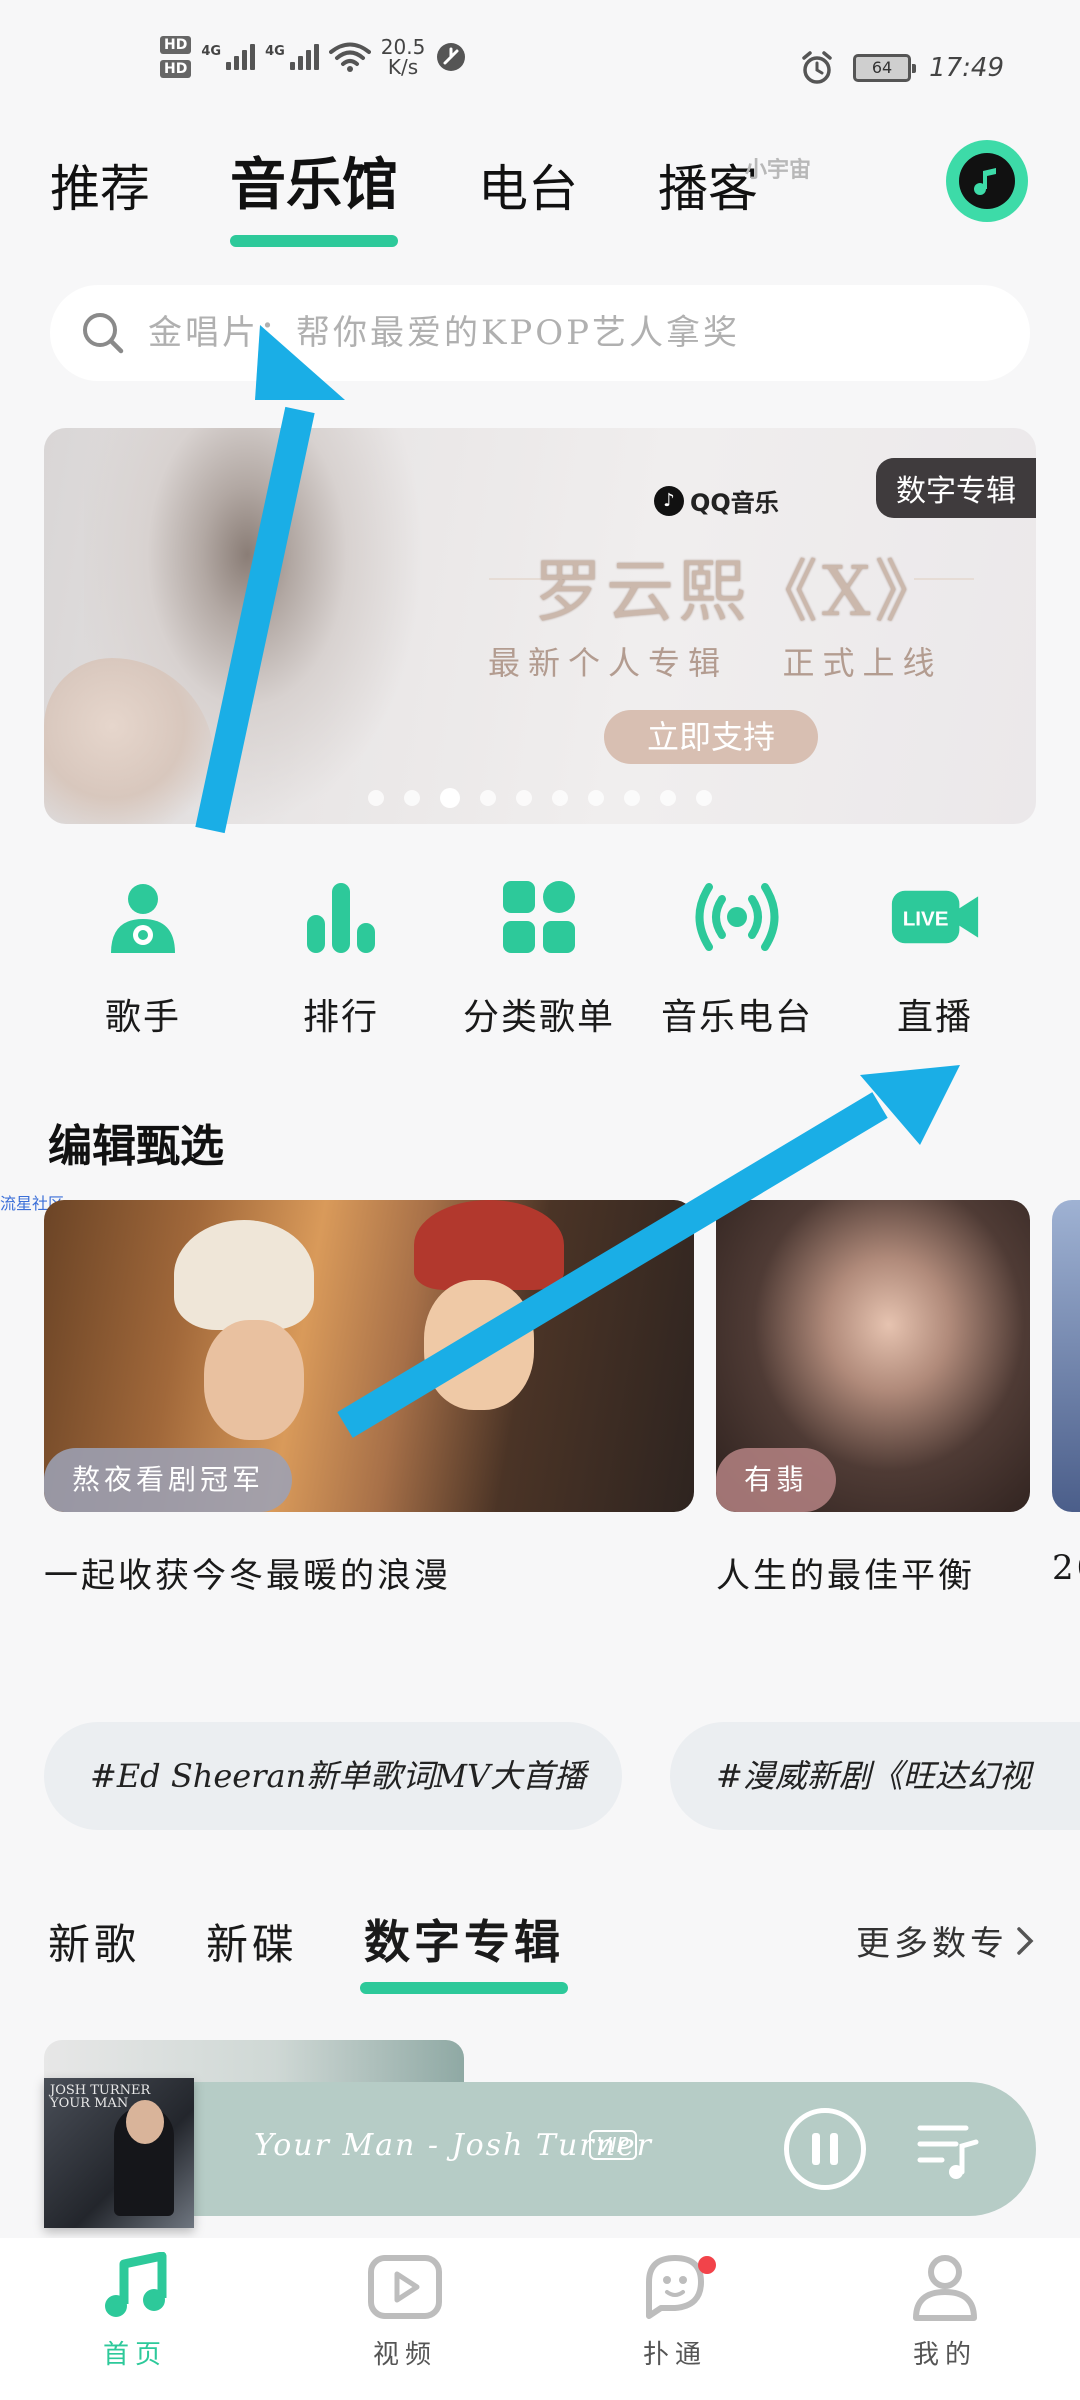 This screenshot has height=2400, width=1080. Describe the element at coordinates (136, 1146) in the screenshot. I see `editor-picks-title: 编辑甄选` at that location.